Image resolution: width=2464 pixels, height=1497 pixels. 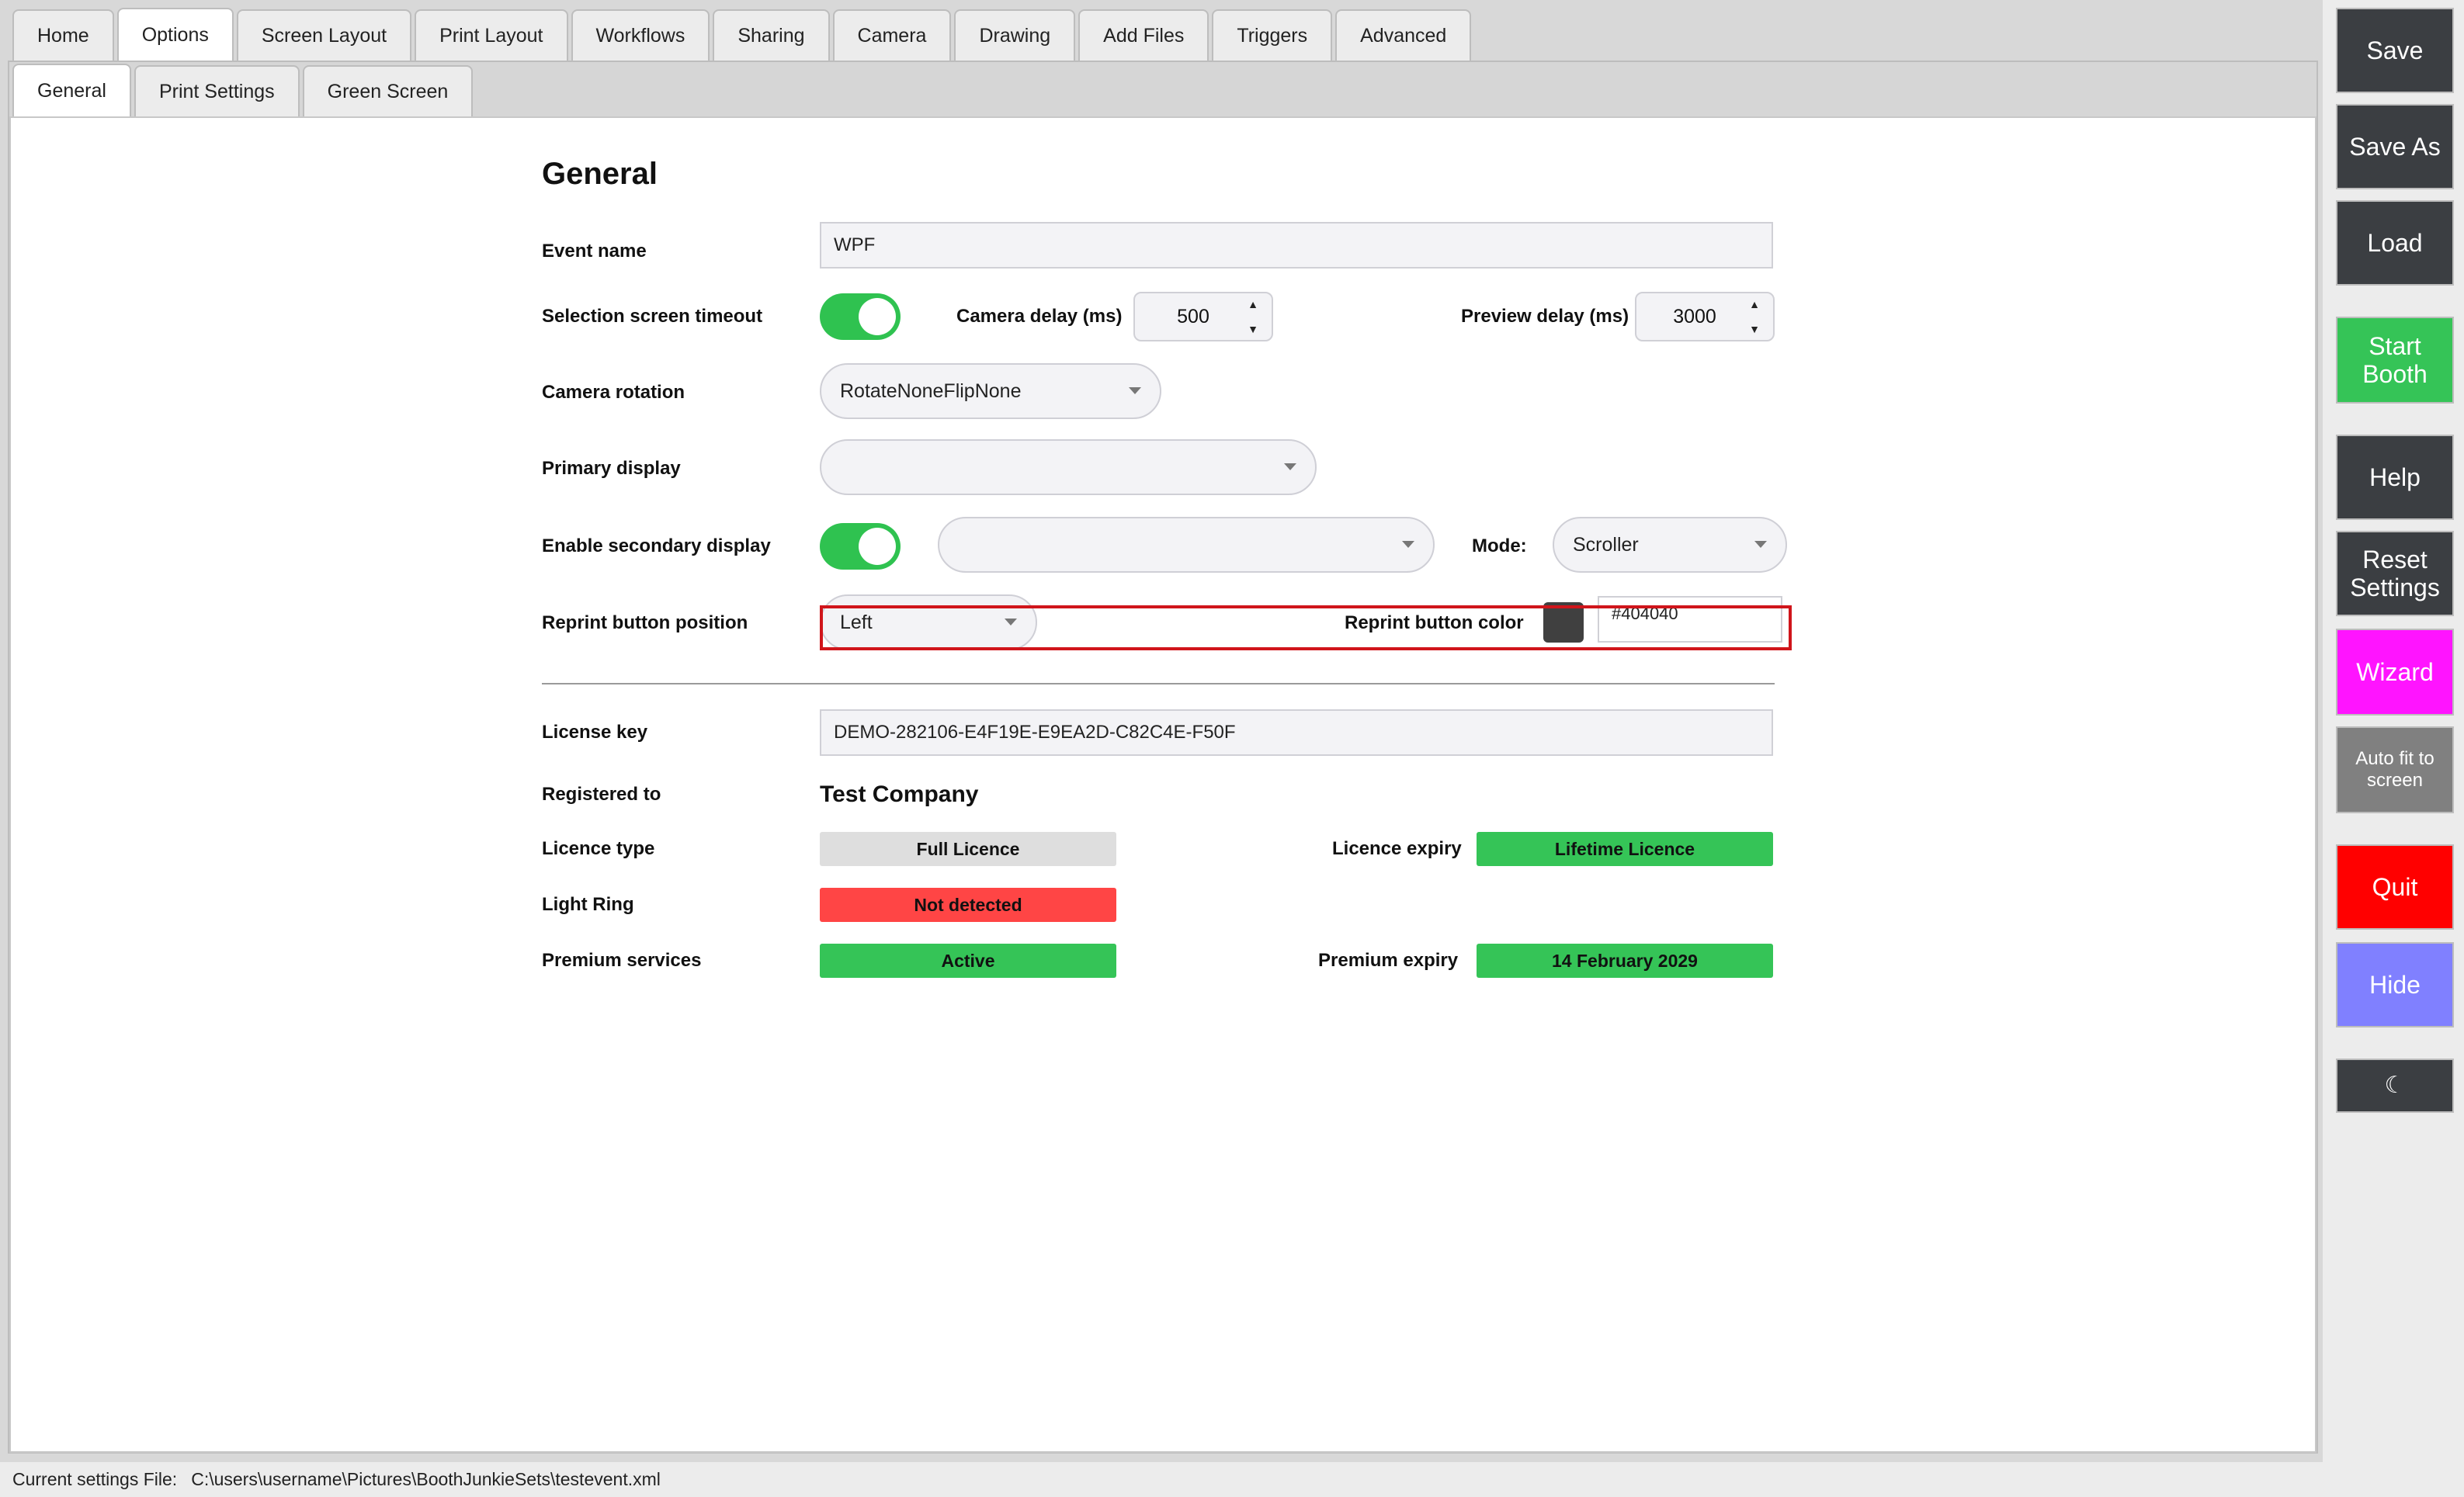 I want to click on page-title: General, so click(x=600, y=174).